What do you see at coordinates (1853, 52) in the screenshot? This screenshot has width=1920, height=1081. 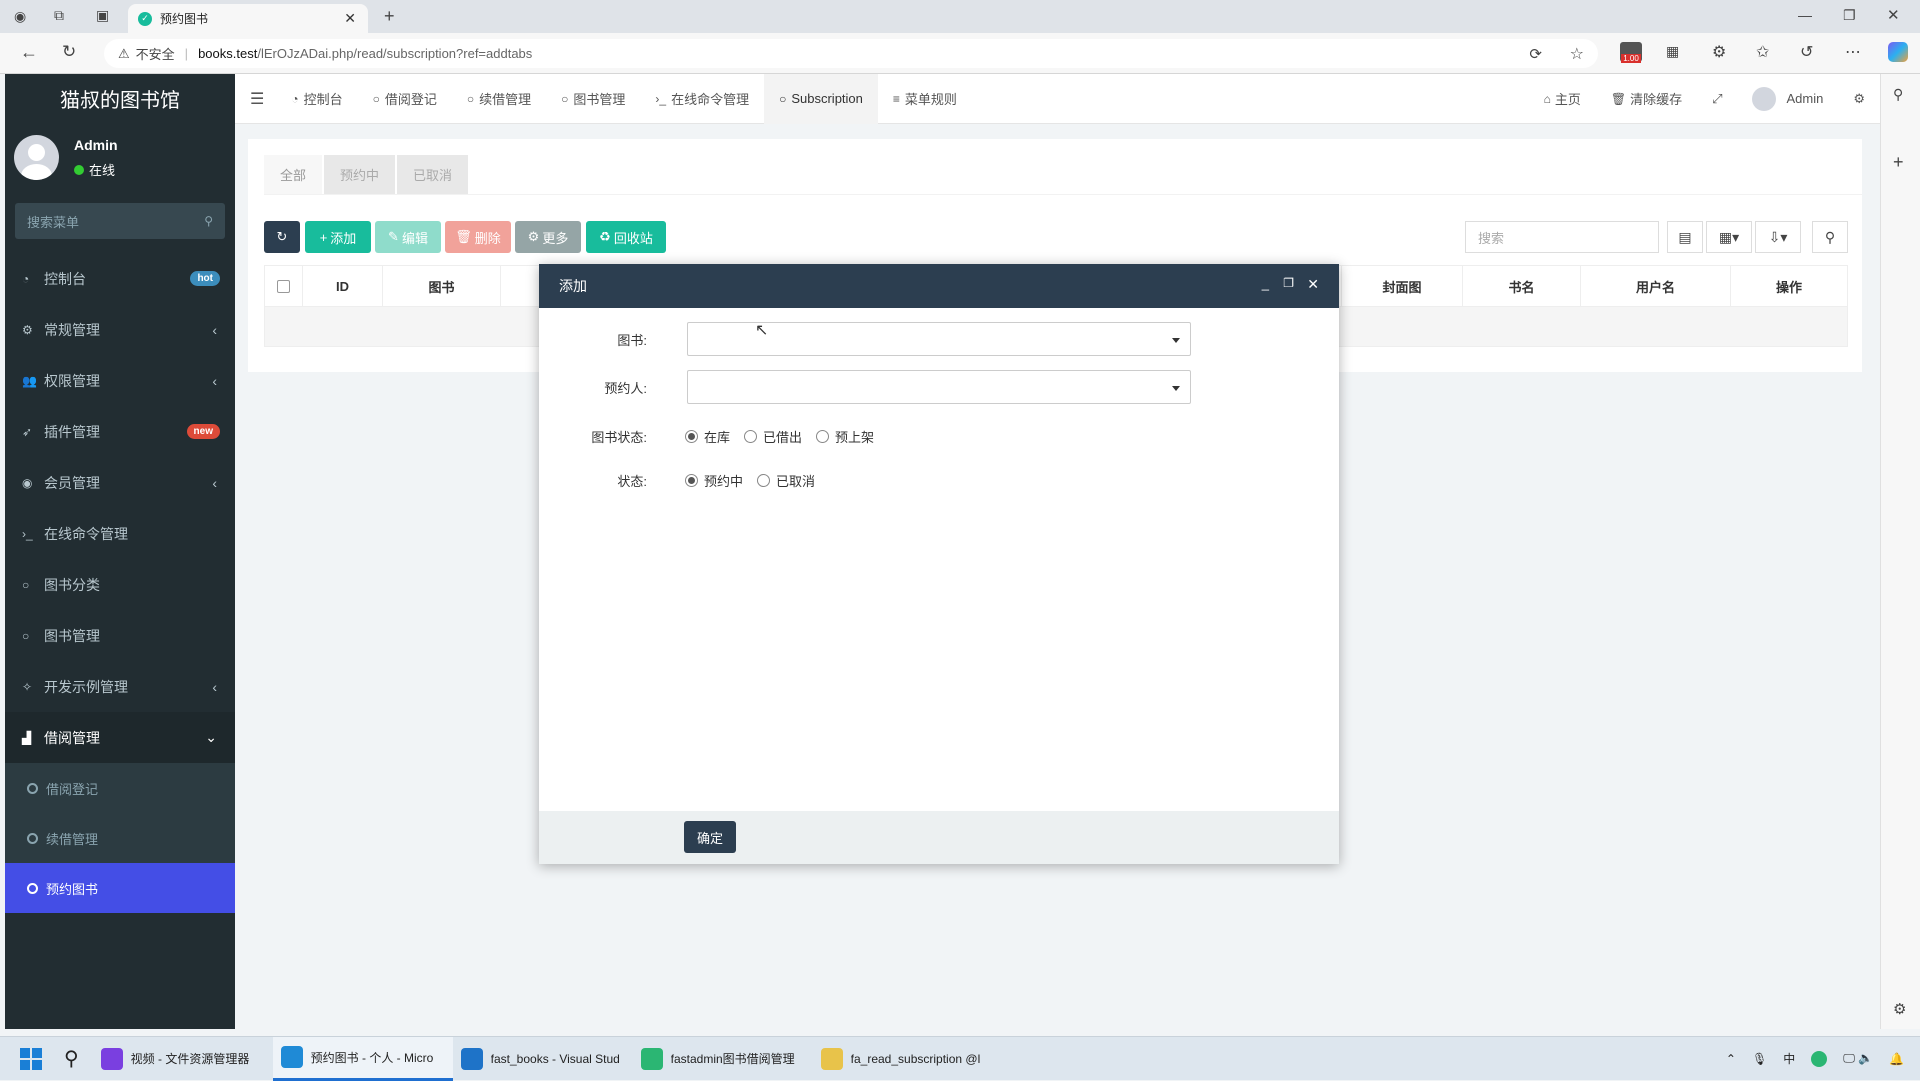 I see `more-menu-icon: ⋯` at bounding box center [1853, 52].